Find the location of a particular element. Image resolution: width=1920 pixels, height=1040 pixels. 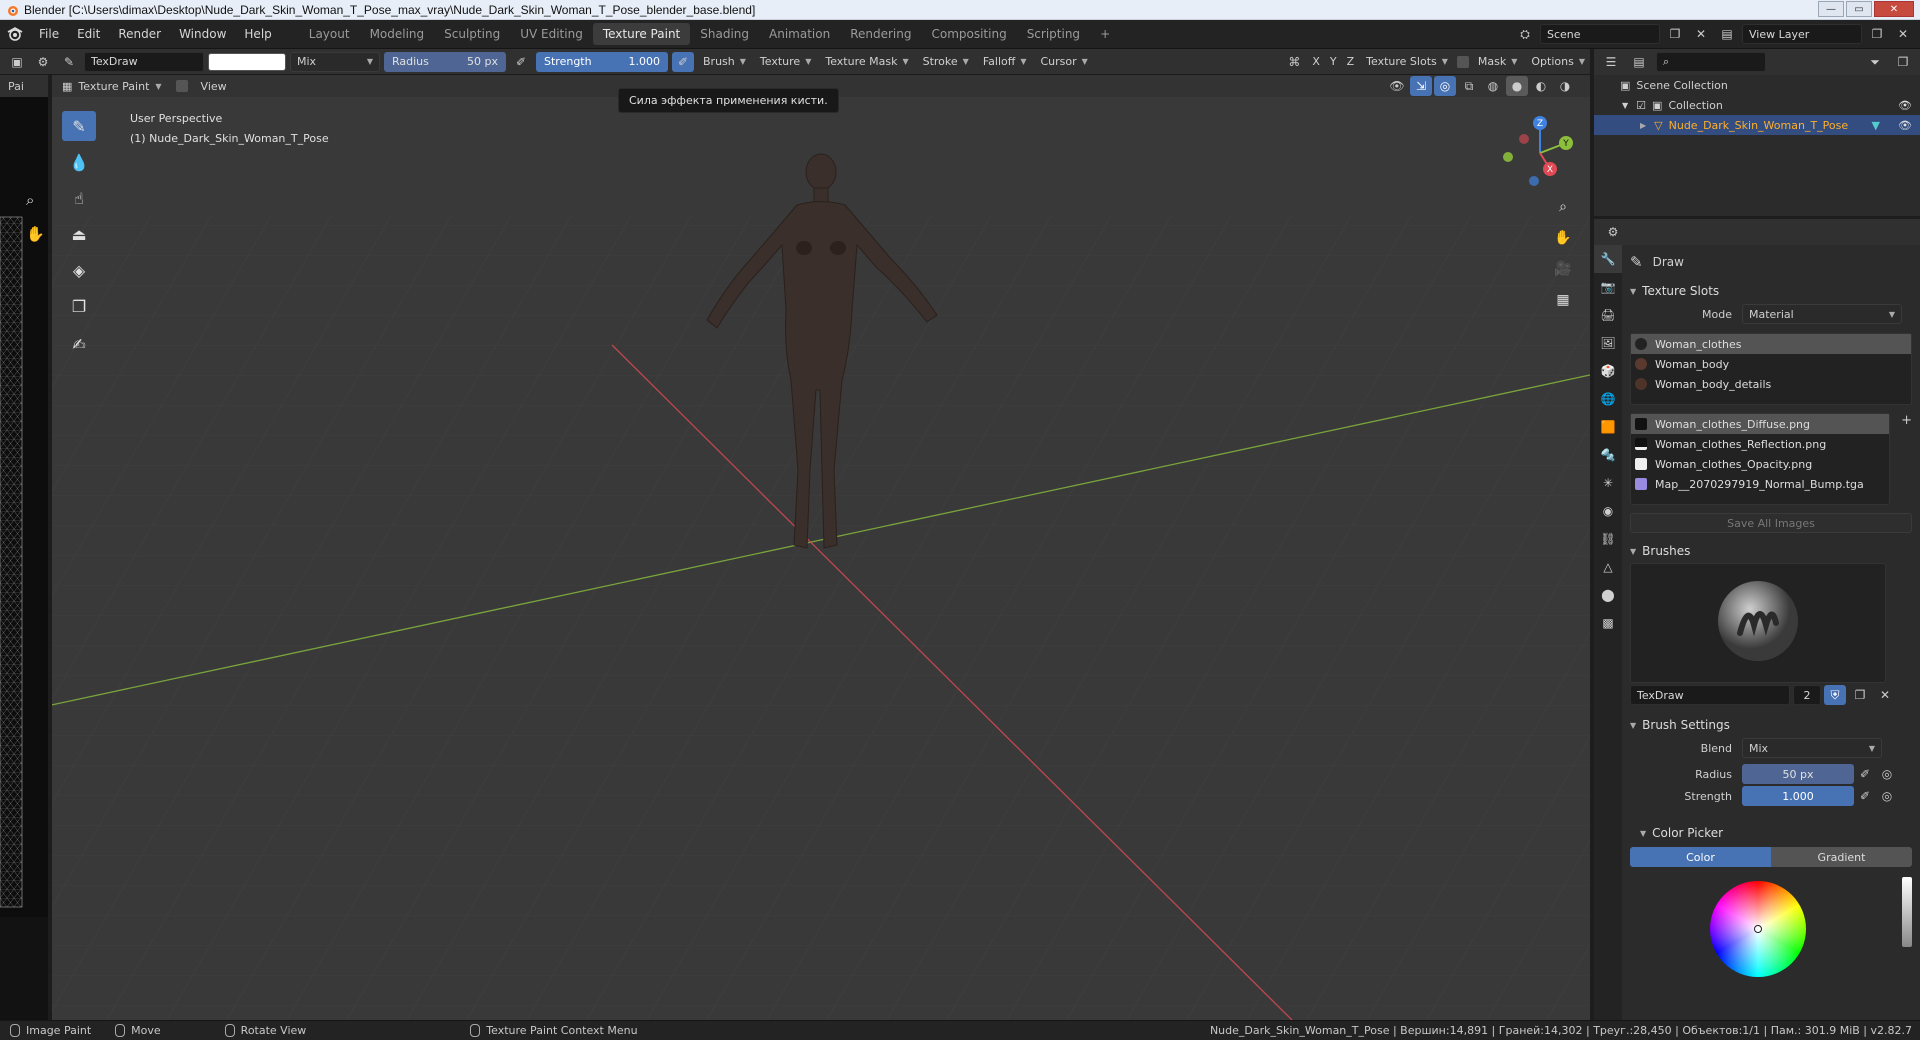

character-model is located at coordinates (822, 360).